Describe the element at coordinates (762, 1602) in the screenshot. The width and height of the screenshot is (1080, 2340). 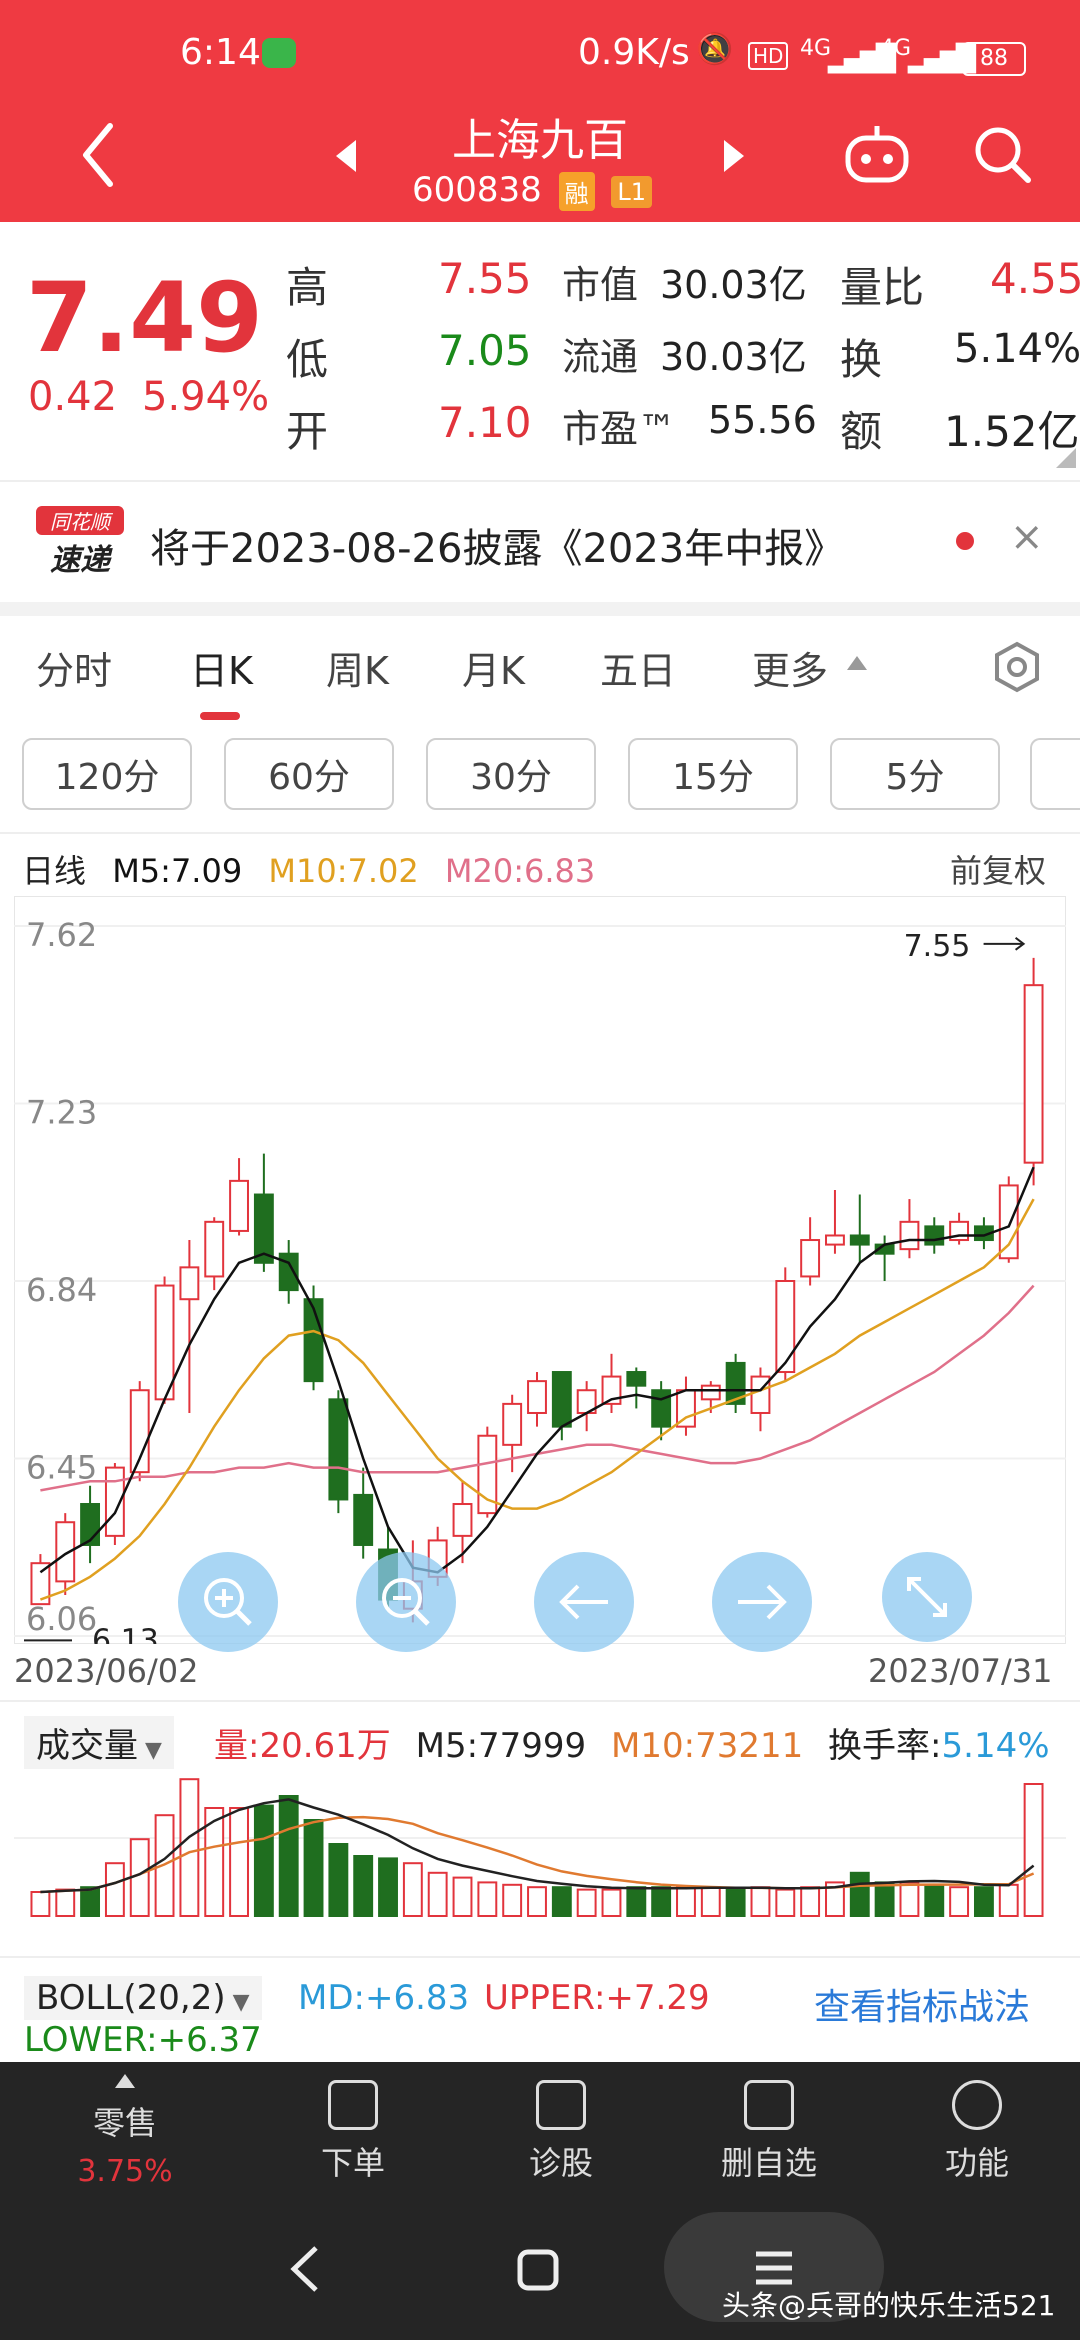
I see `scroll-right-button` at that location.